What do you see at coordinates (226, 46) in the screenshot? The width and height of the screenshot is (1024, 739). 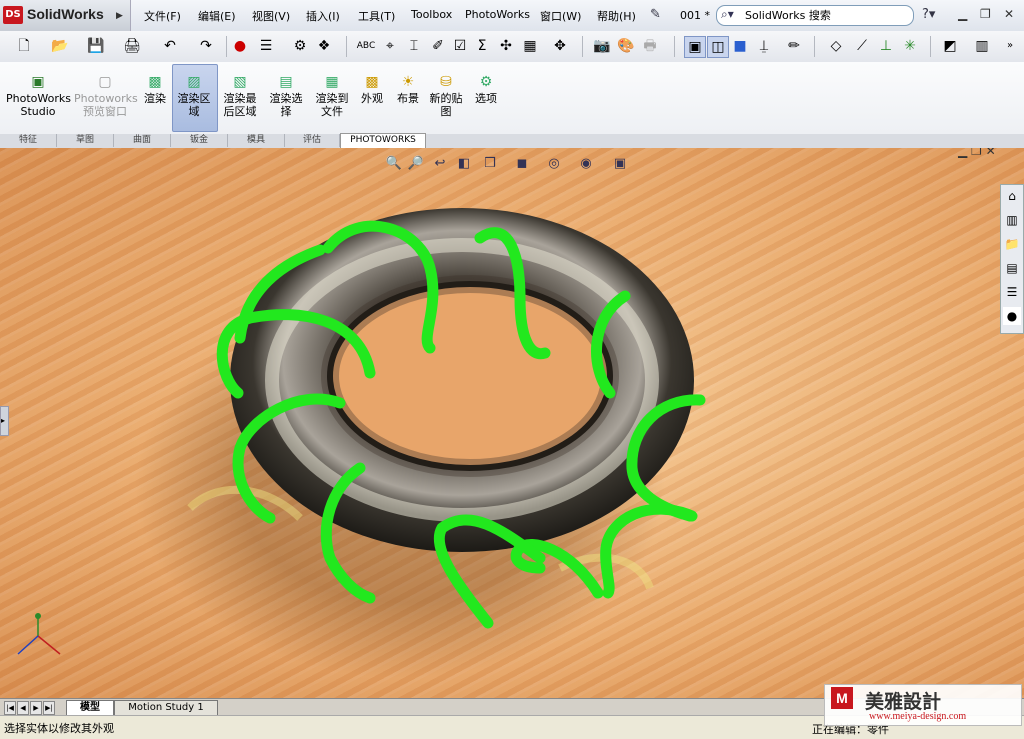 I see `separator` at bounding box center [226, 46].